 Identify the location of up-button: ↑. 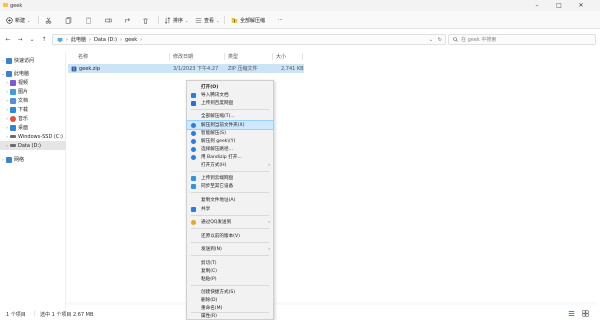
(44, 39).